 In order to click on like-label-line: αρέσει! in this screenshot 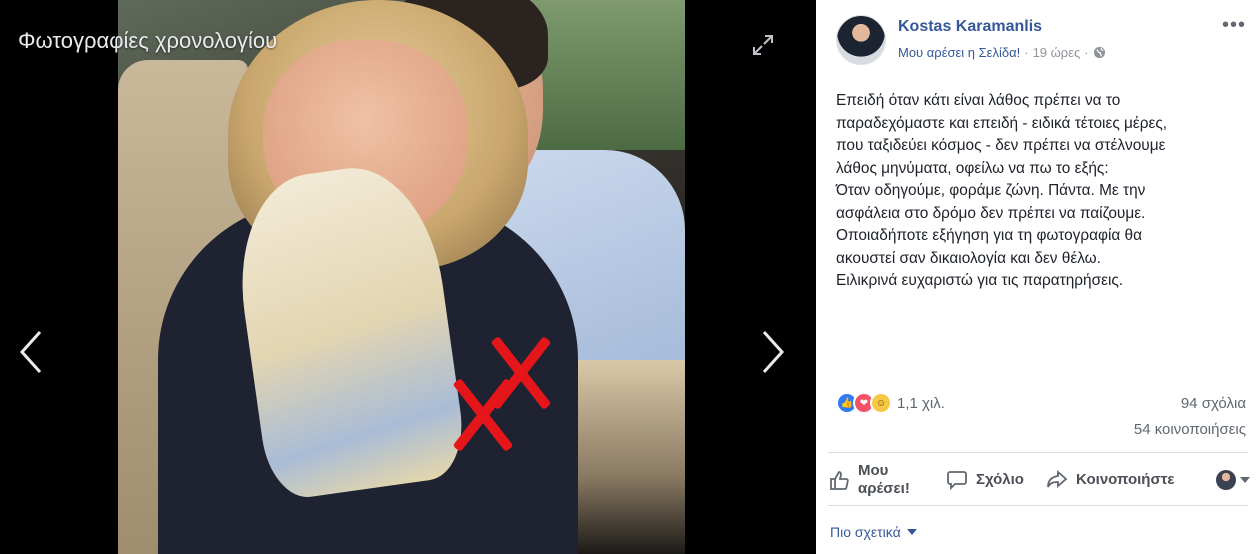, I will do `click(884, 488)`.